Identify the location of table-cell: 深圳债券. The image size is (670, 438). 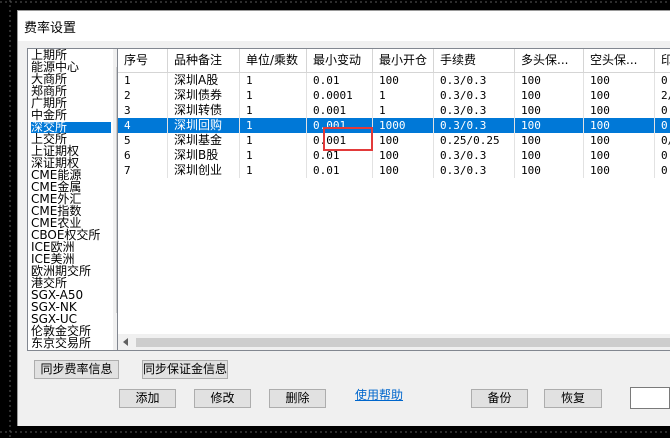
(204, 95).